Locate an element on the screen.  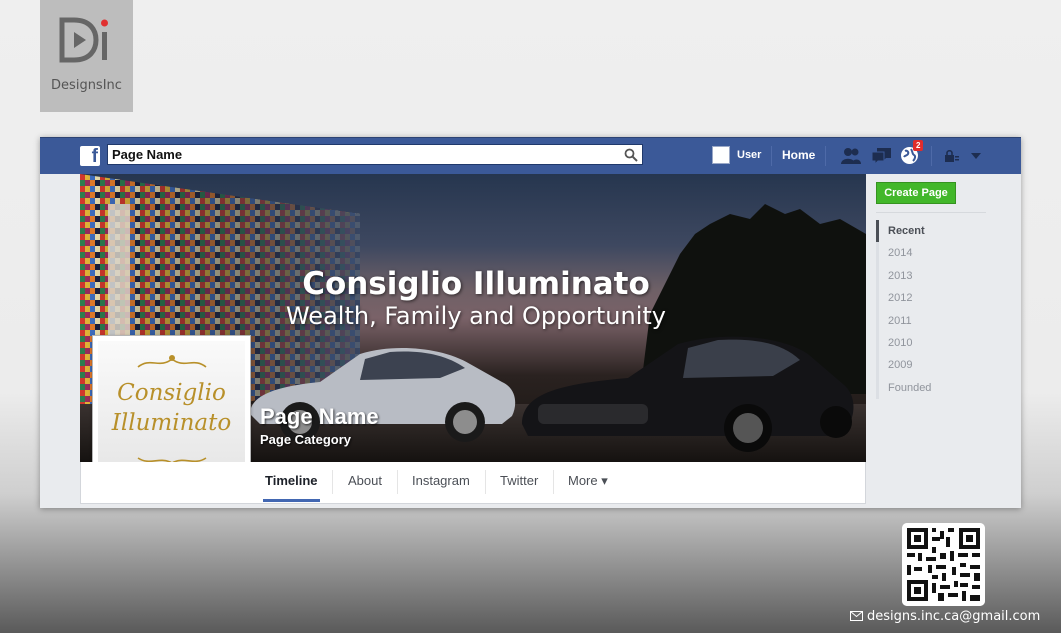
cover-title: Consiglio Illuminato is located at coordinates (476, 284).